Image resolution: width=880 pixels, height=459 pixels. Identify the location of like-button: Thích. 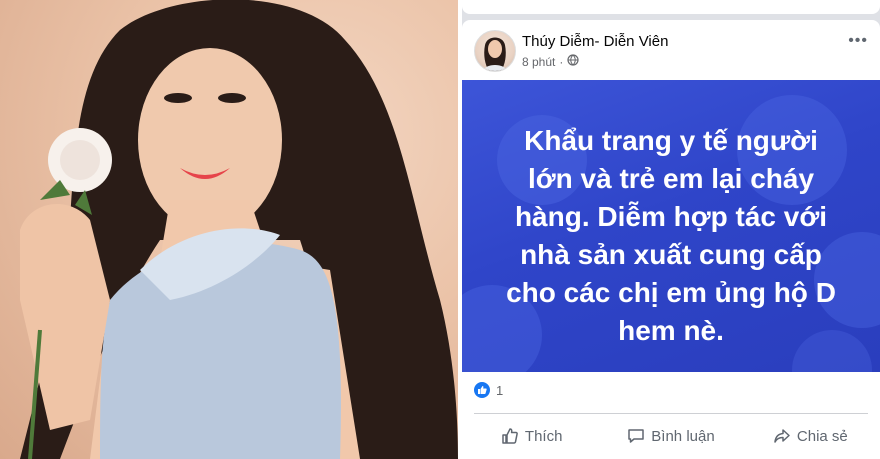
(531, 436).